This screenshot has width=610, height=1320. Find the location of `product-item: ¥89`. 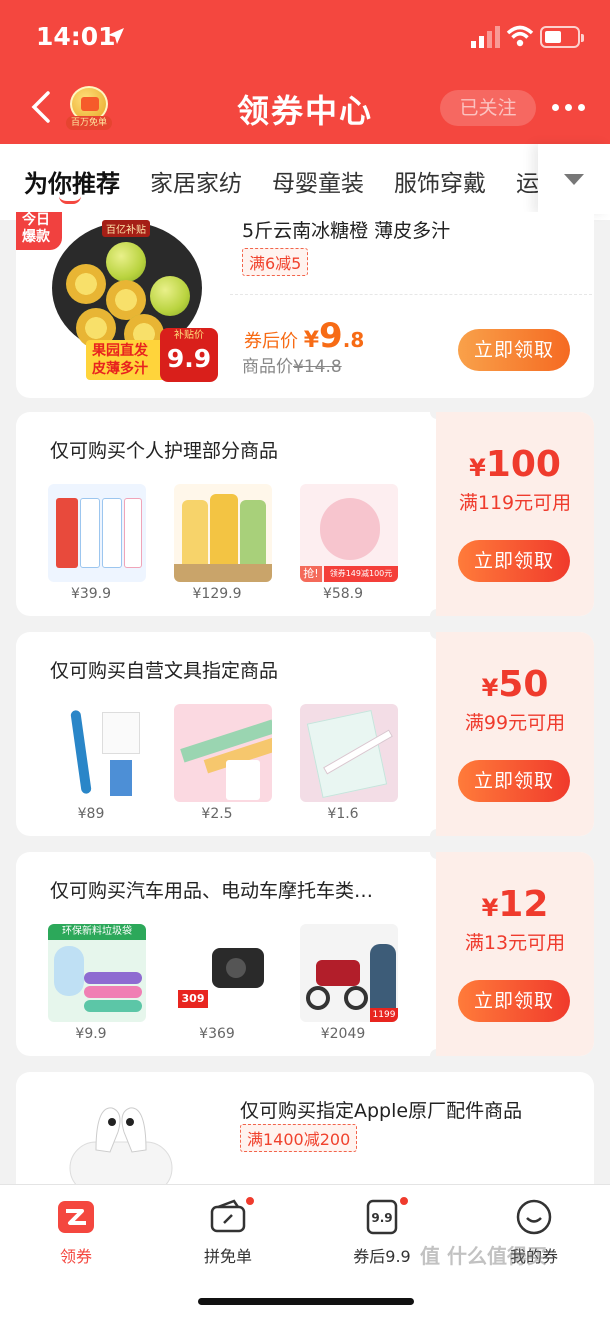

product-item: ¥89 is located at coordinates (97, 763).